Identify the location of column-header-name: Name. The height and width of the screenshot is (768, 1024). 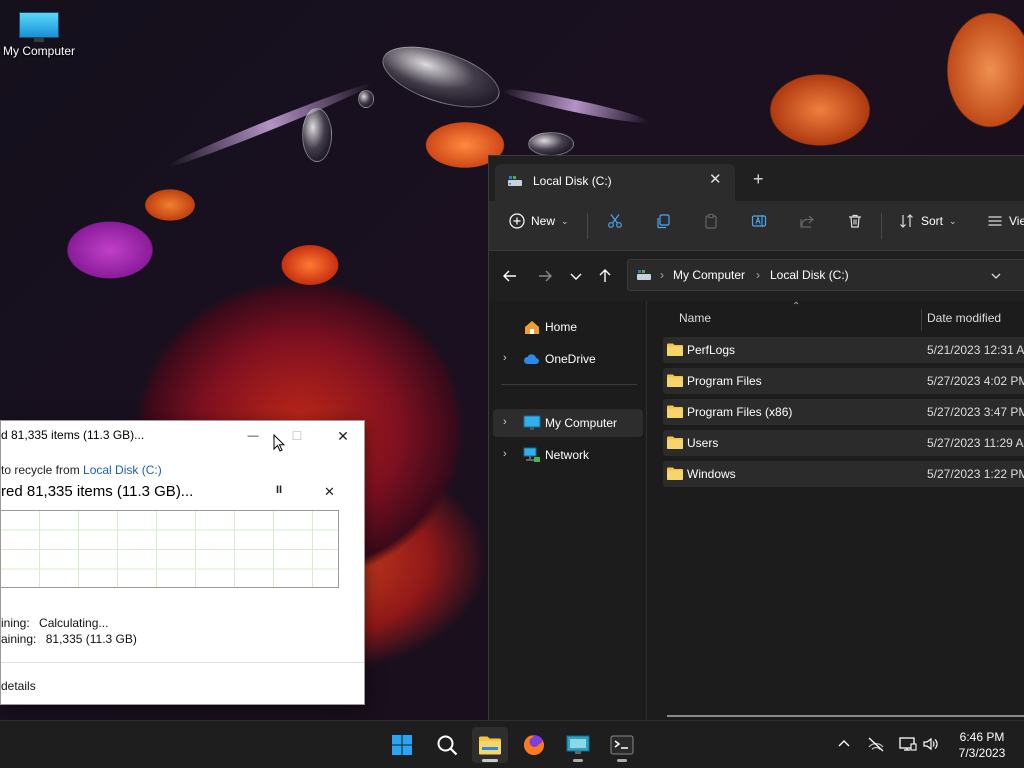
(695, 318).